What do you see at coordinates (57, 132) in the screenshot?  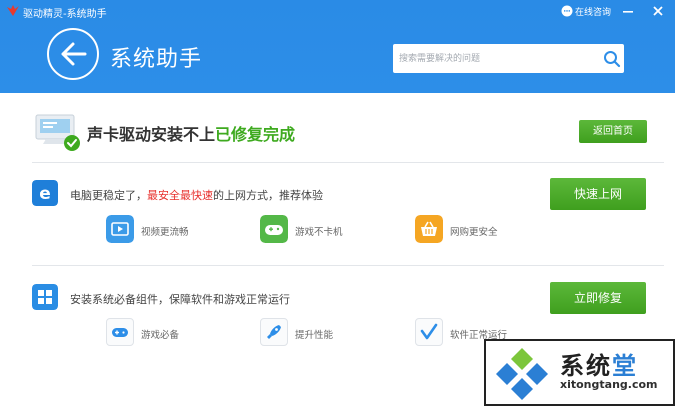 I see `computer-repaired-icon` at bounding box center [57, 132].